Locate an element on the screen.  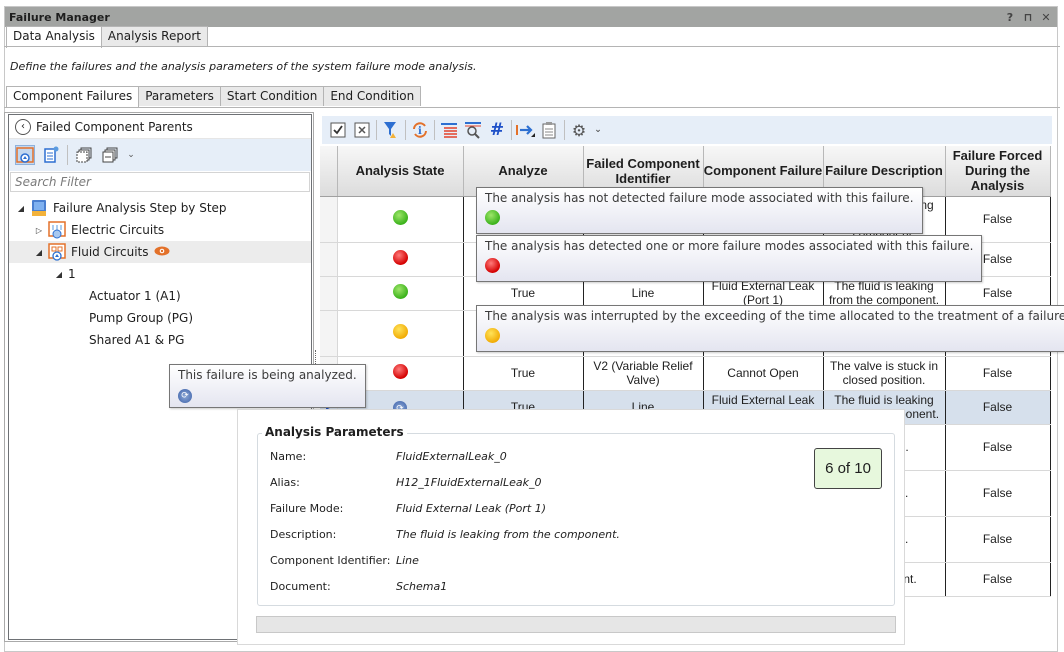
clipboard-icon is located at coordinates (550, 130).